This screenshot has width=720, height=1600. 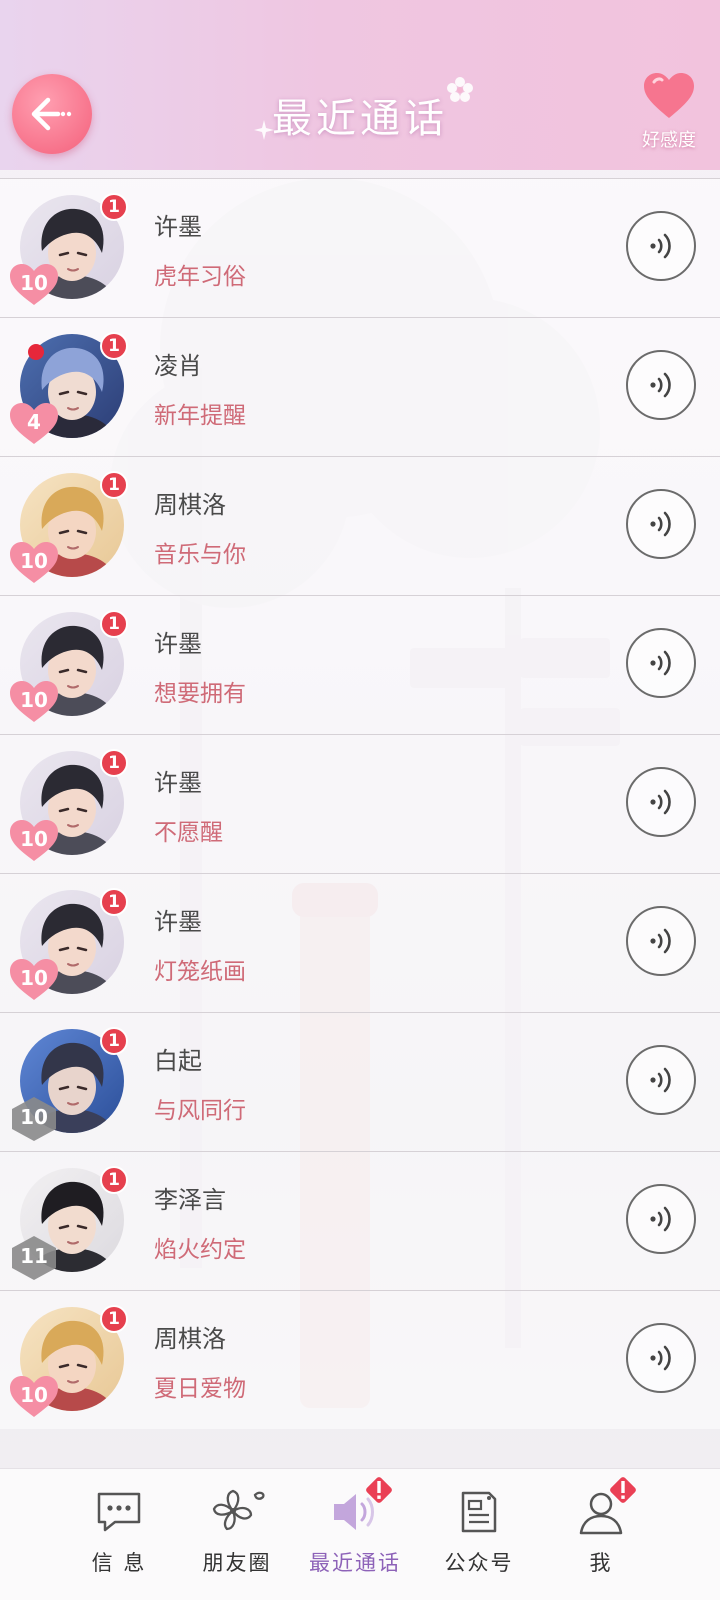 What do you see at coordinates (360, 1220) in the screenshot?
I see `call-row: 1 11 李泽言 焰火约定` at bounding box center [360, 1220].